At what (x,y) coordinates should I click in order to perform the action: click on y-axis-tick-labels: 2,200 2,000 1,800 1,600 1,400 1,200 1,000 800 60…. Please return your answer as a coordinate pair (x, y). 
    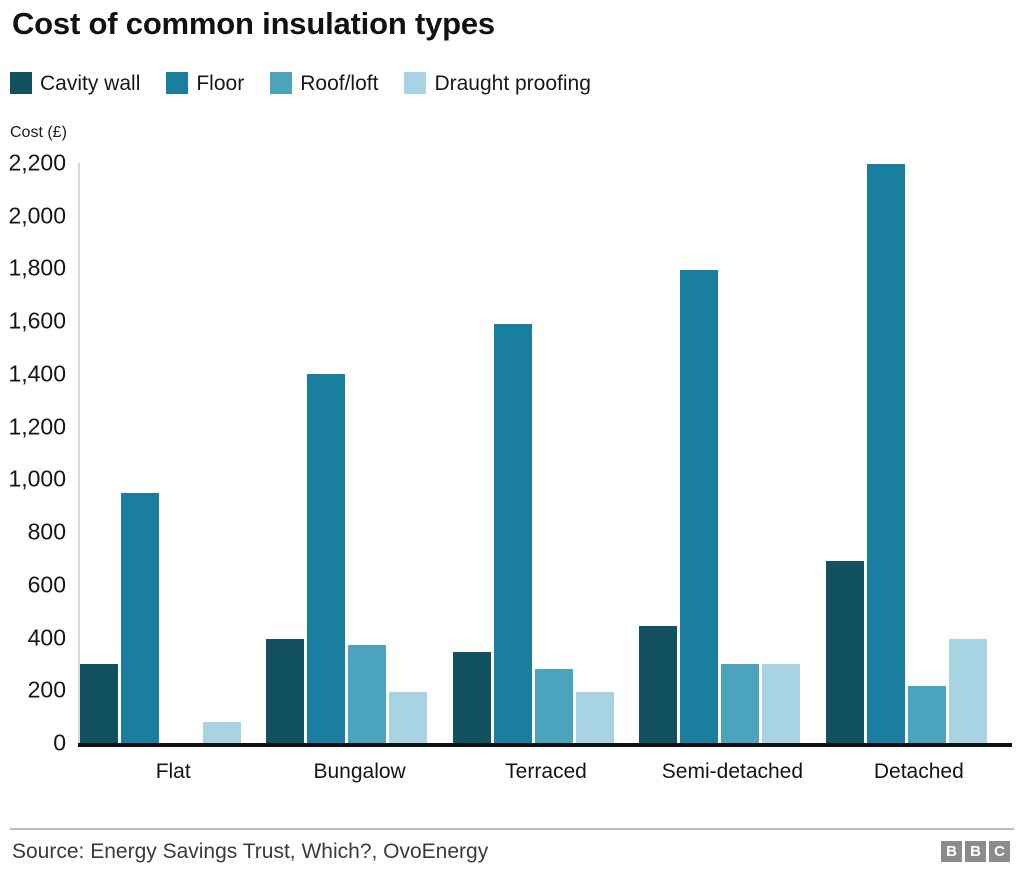
    Looking at the image, I should click on (36, 453).